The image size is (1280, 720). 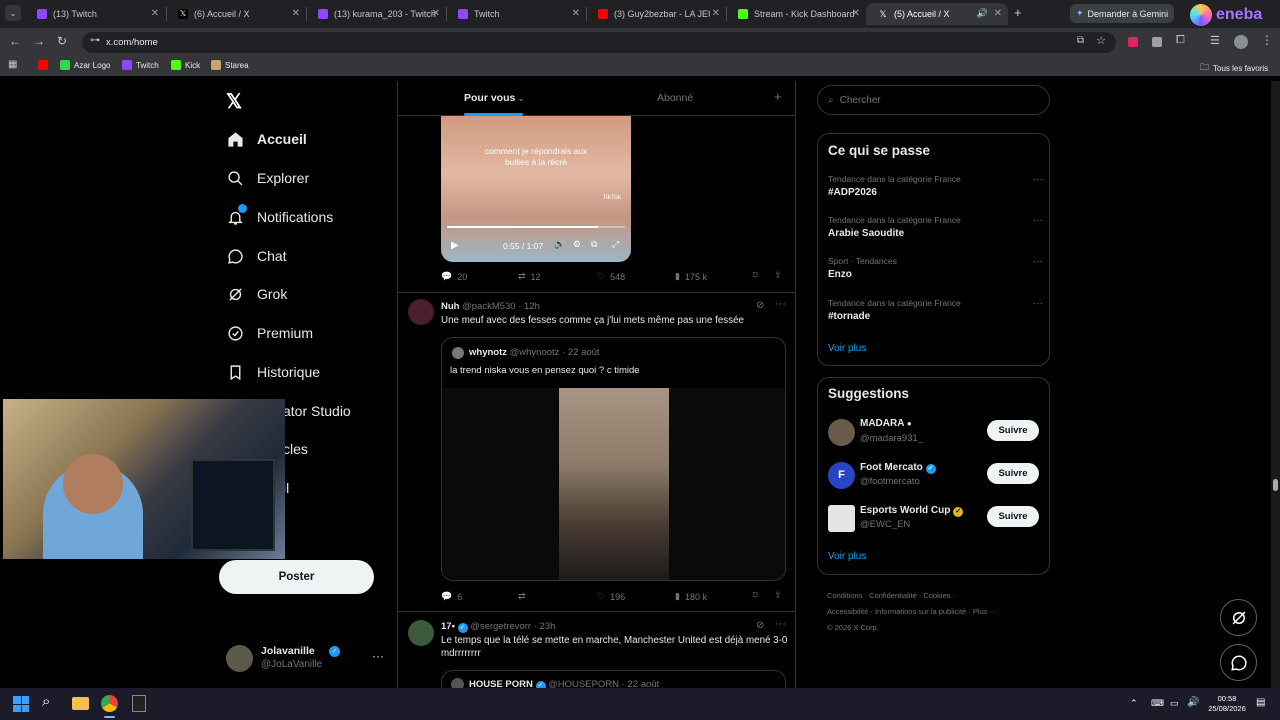 I want to click on network-icon: ▭, so click(x=1174, y=703).